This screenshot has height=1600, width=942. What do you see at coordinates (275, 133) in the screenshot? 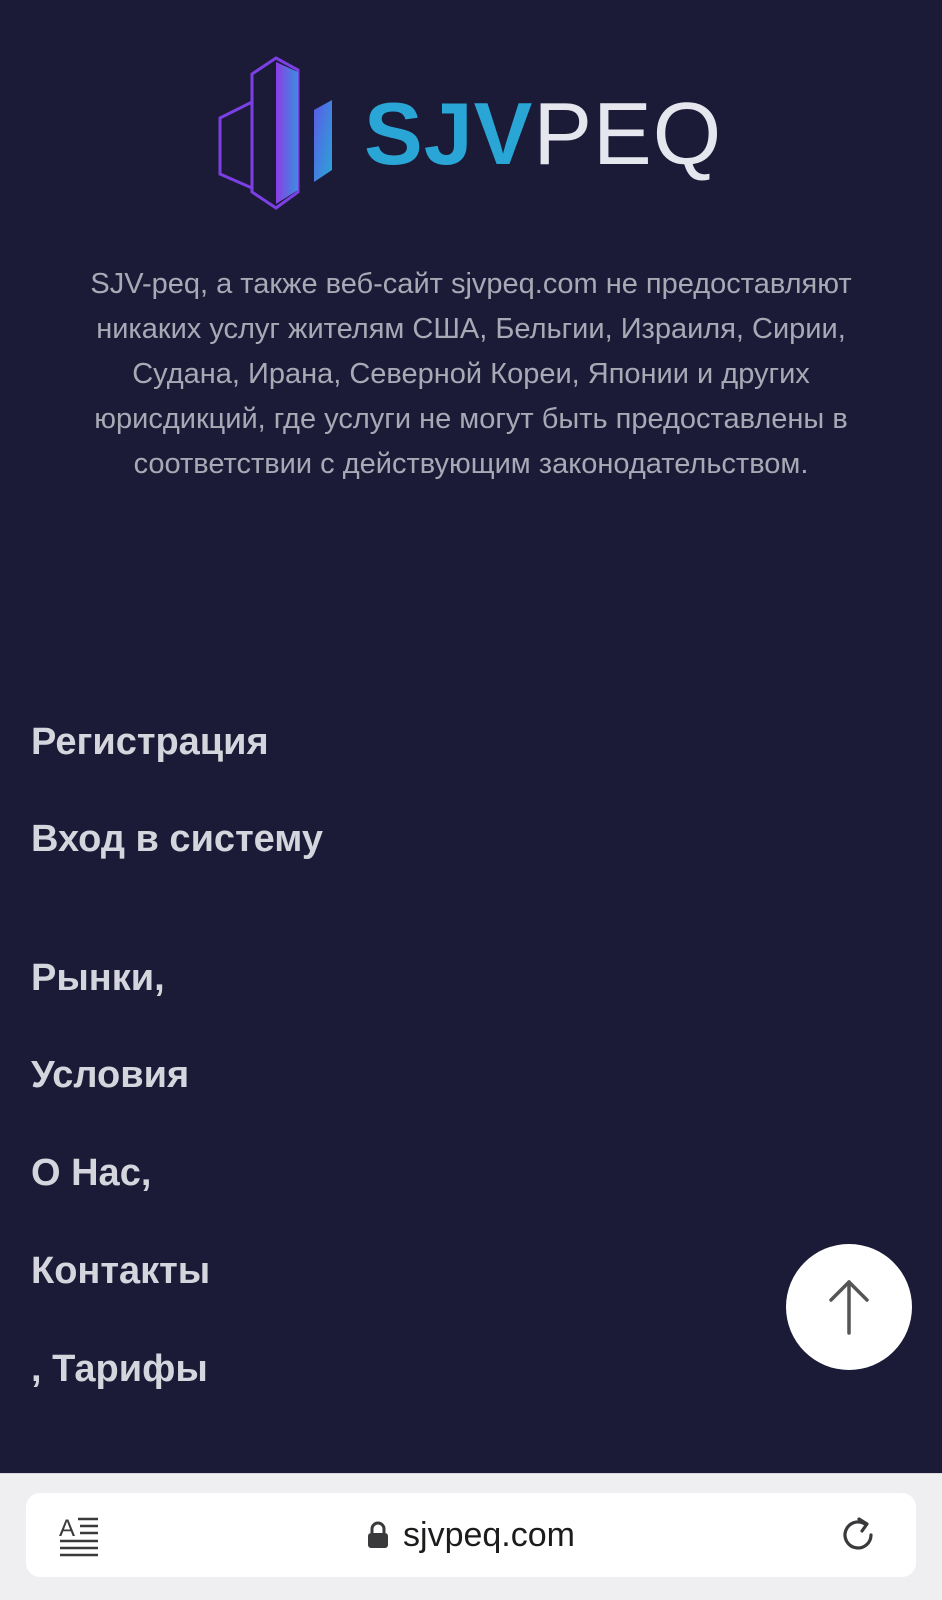
I see `building-logo-icon` at bounding box center [275, 133].